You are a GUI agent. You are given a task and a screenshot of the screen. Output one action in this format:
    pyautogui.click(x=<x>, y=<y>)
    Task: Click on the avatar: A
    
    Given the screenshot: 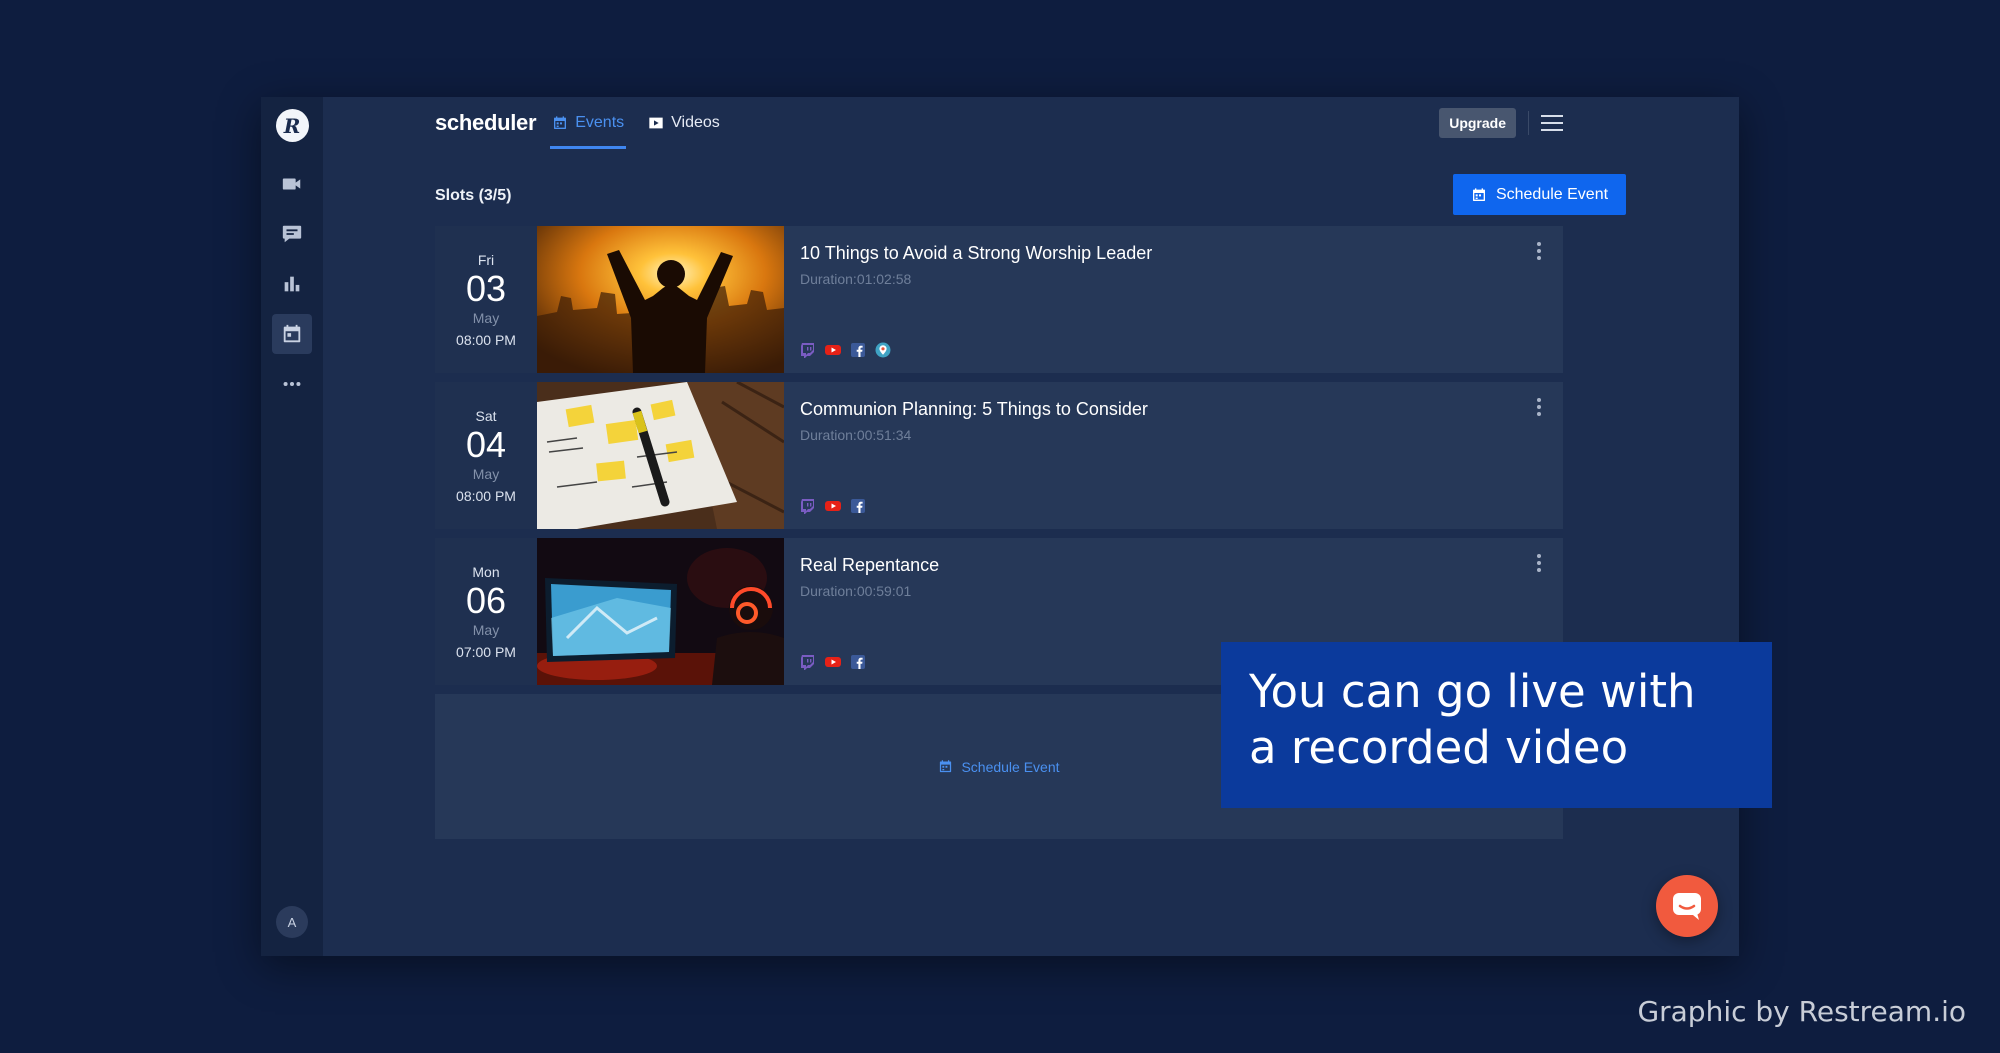 What is the action you would take?
    pyautogui.click(x=292, y=922)
    